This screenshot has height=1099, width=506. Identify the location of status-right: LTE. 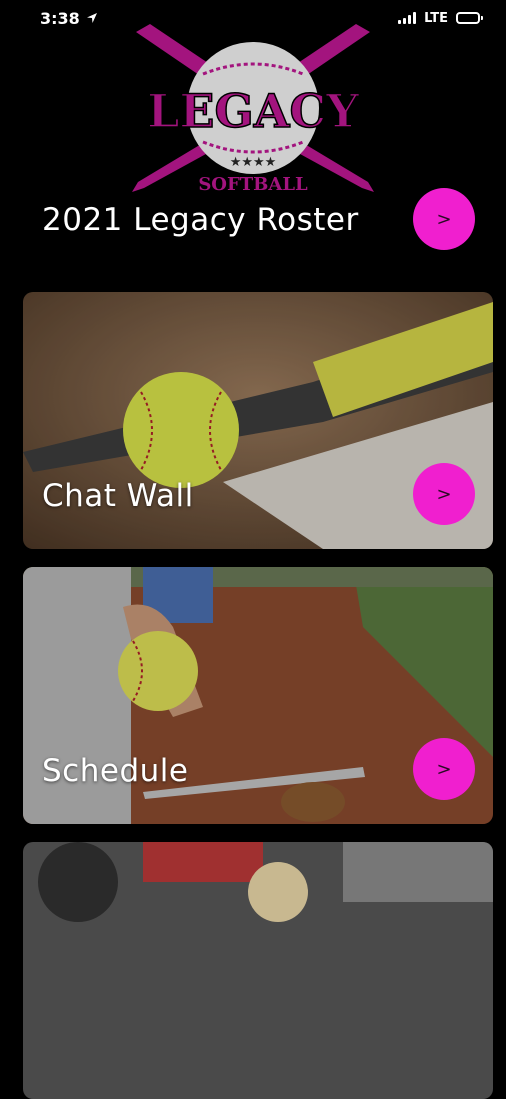
(440, 18).